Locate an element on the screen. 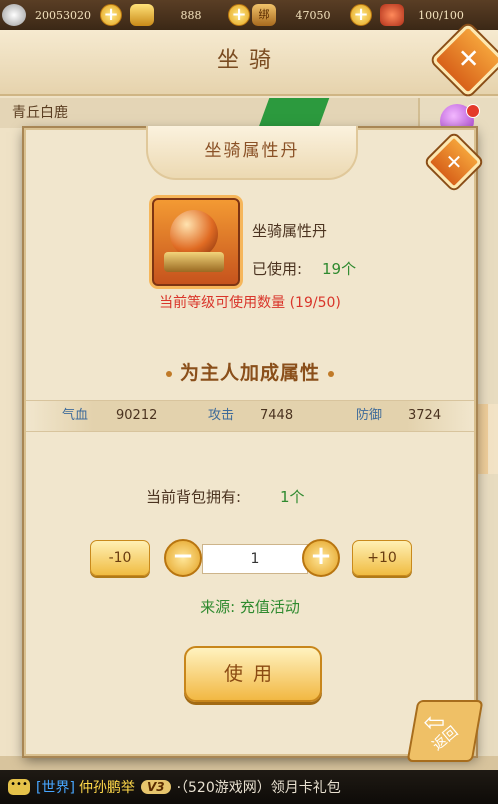 This screenshot has width=498, height=804. use-button: 使用 is located at coordinates (253, 674).